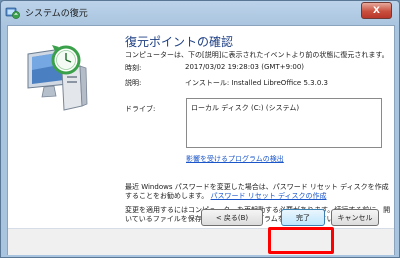 This screenshot has height=258, width=400. What do you see at coordinates (57, 76) in the screenshot?
I see `restore-illustration-icon` at bounding box center [57, 76].